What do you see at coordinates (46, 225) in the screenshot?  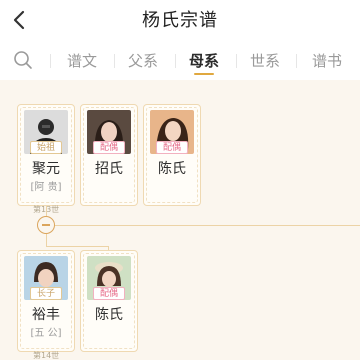 I see `collapse-icon` at bounding box center [46, 225].